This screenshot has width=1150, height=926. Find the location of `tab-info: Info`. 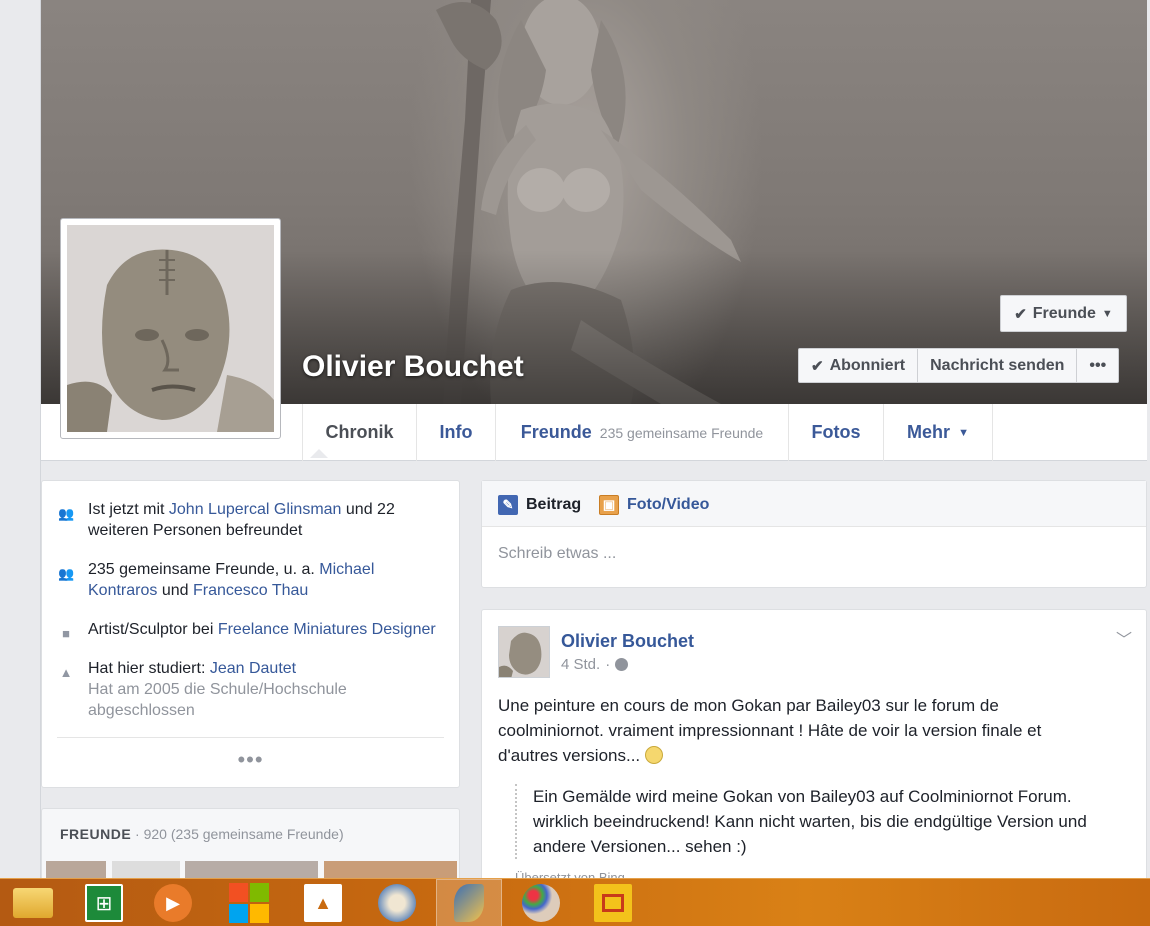

tab-info: Info is located at coordinates (455, 432).